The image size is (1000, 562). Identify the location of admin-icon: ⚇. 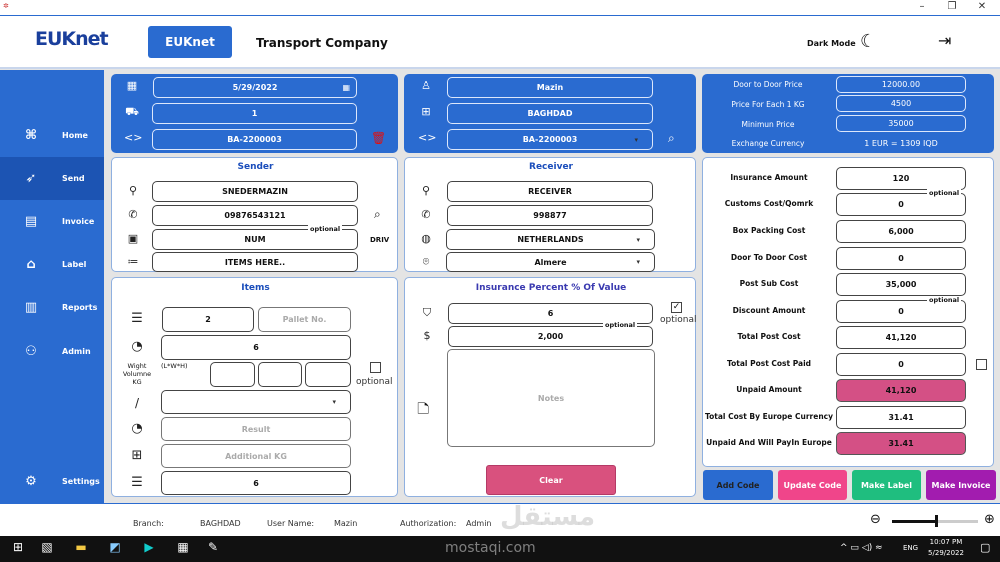
(31, 351).